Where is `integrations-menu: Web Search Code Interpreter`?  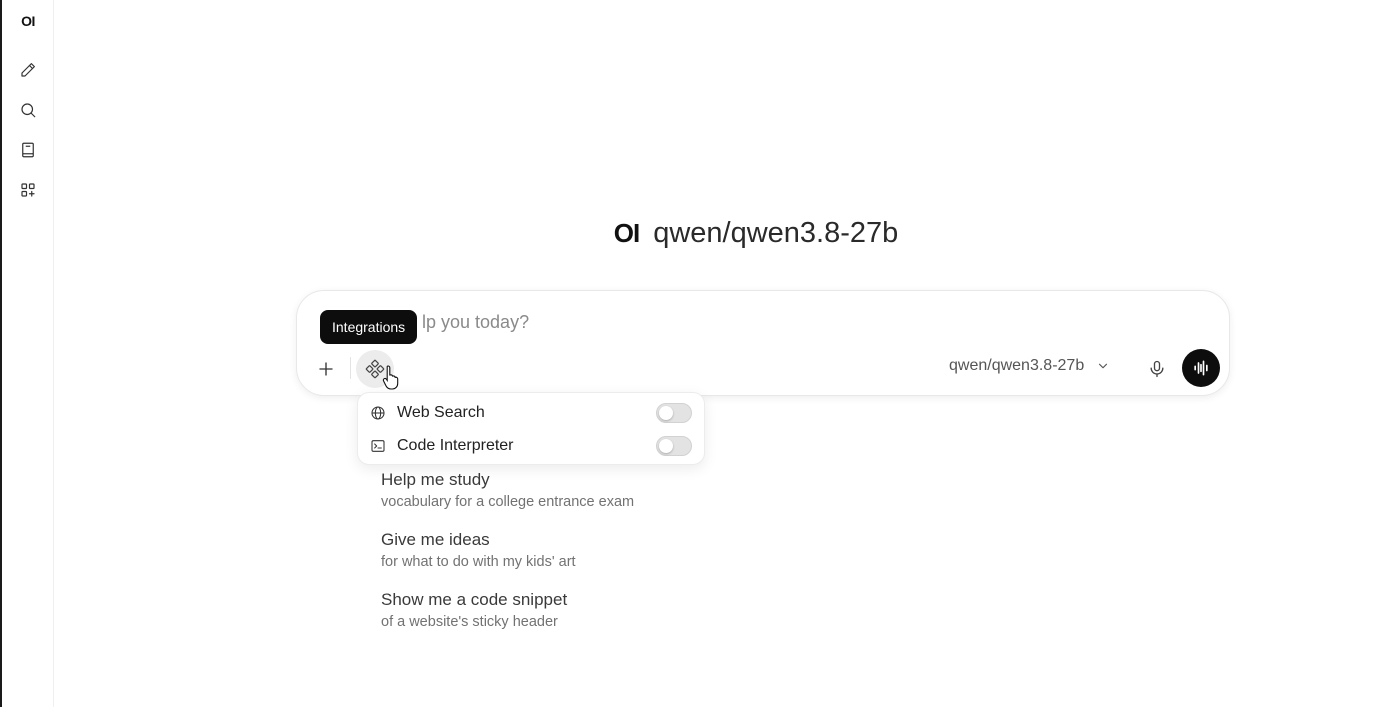 integrations-menu: Web Search Code Interpreter is located at coordinates (531, 428).